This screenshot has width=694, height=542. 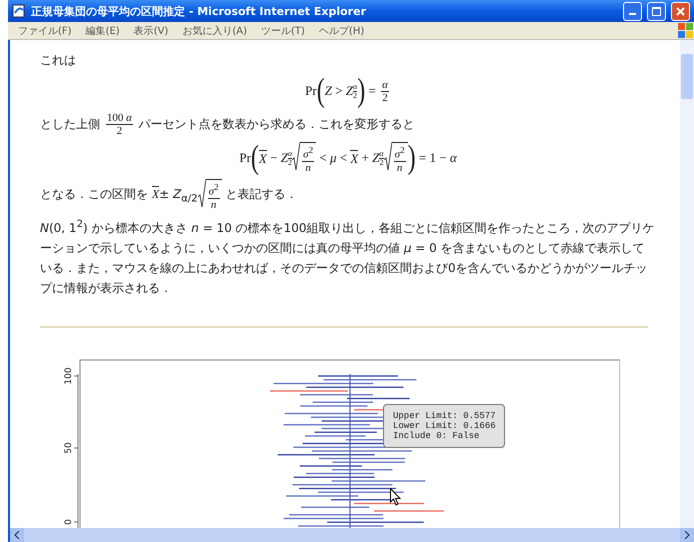 I want to click on menu-item: ツール(T), so click(x=283, y=31).